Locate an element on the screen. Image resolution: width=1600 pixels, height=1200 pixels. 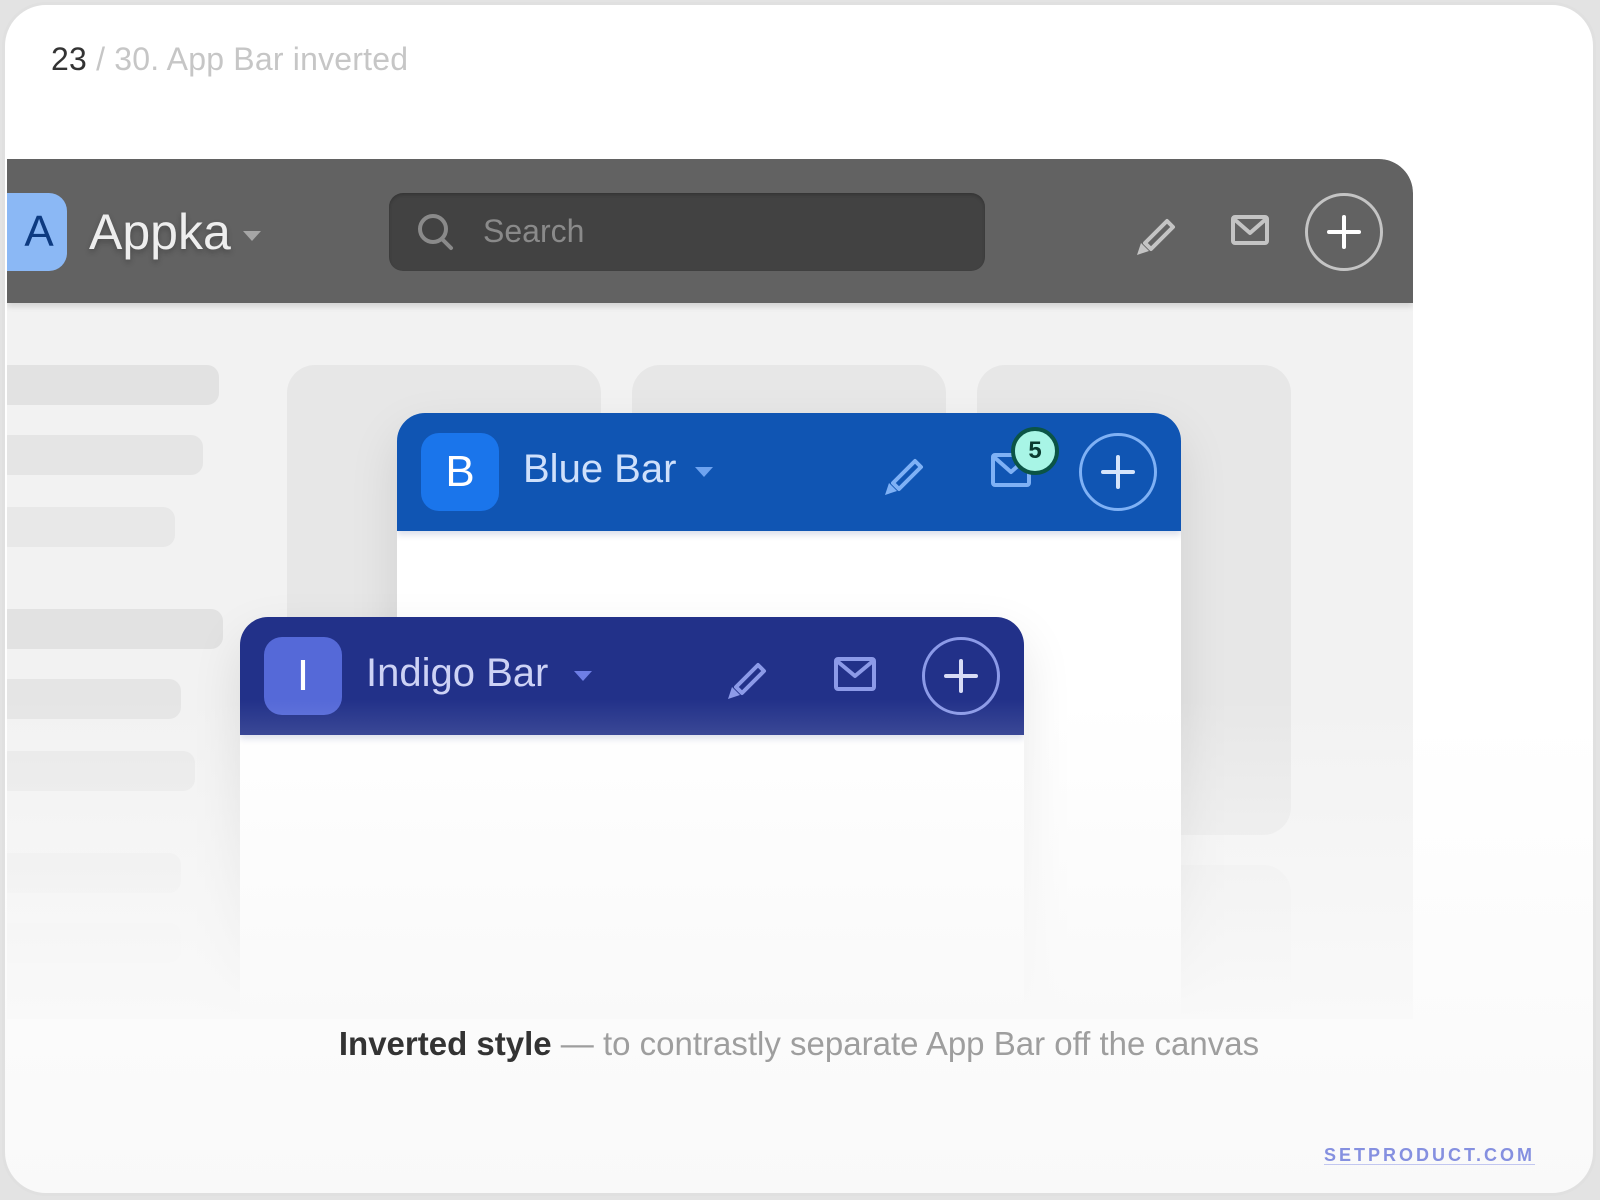
main-app-bar: A Appka Search is located at coordinates (710, 231).